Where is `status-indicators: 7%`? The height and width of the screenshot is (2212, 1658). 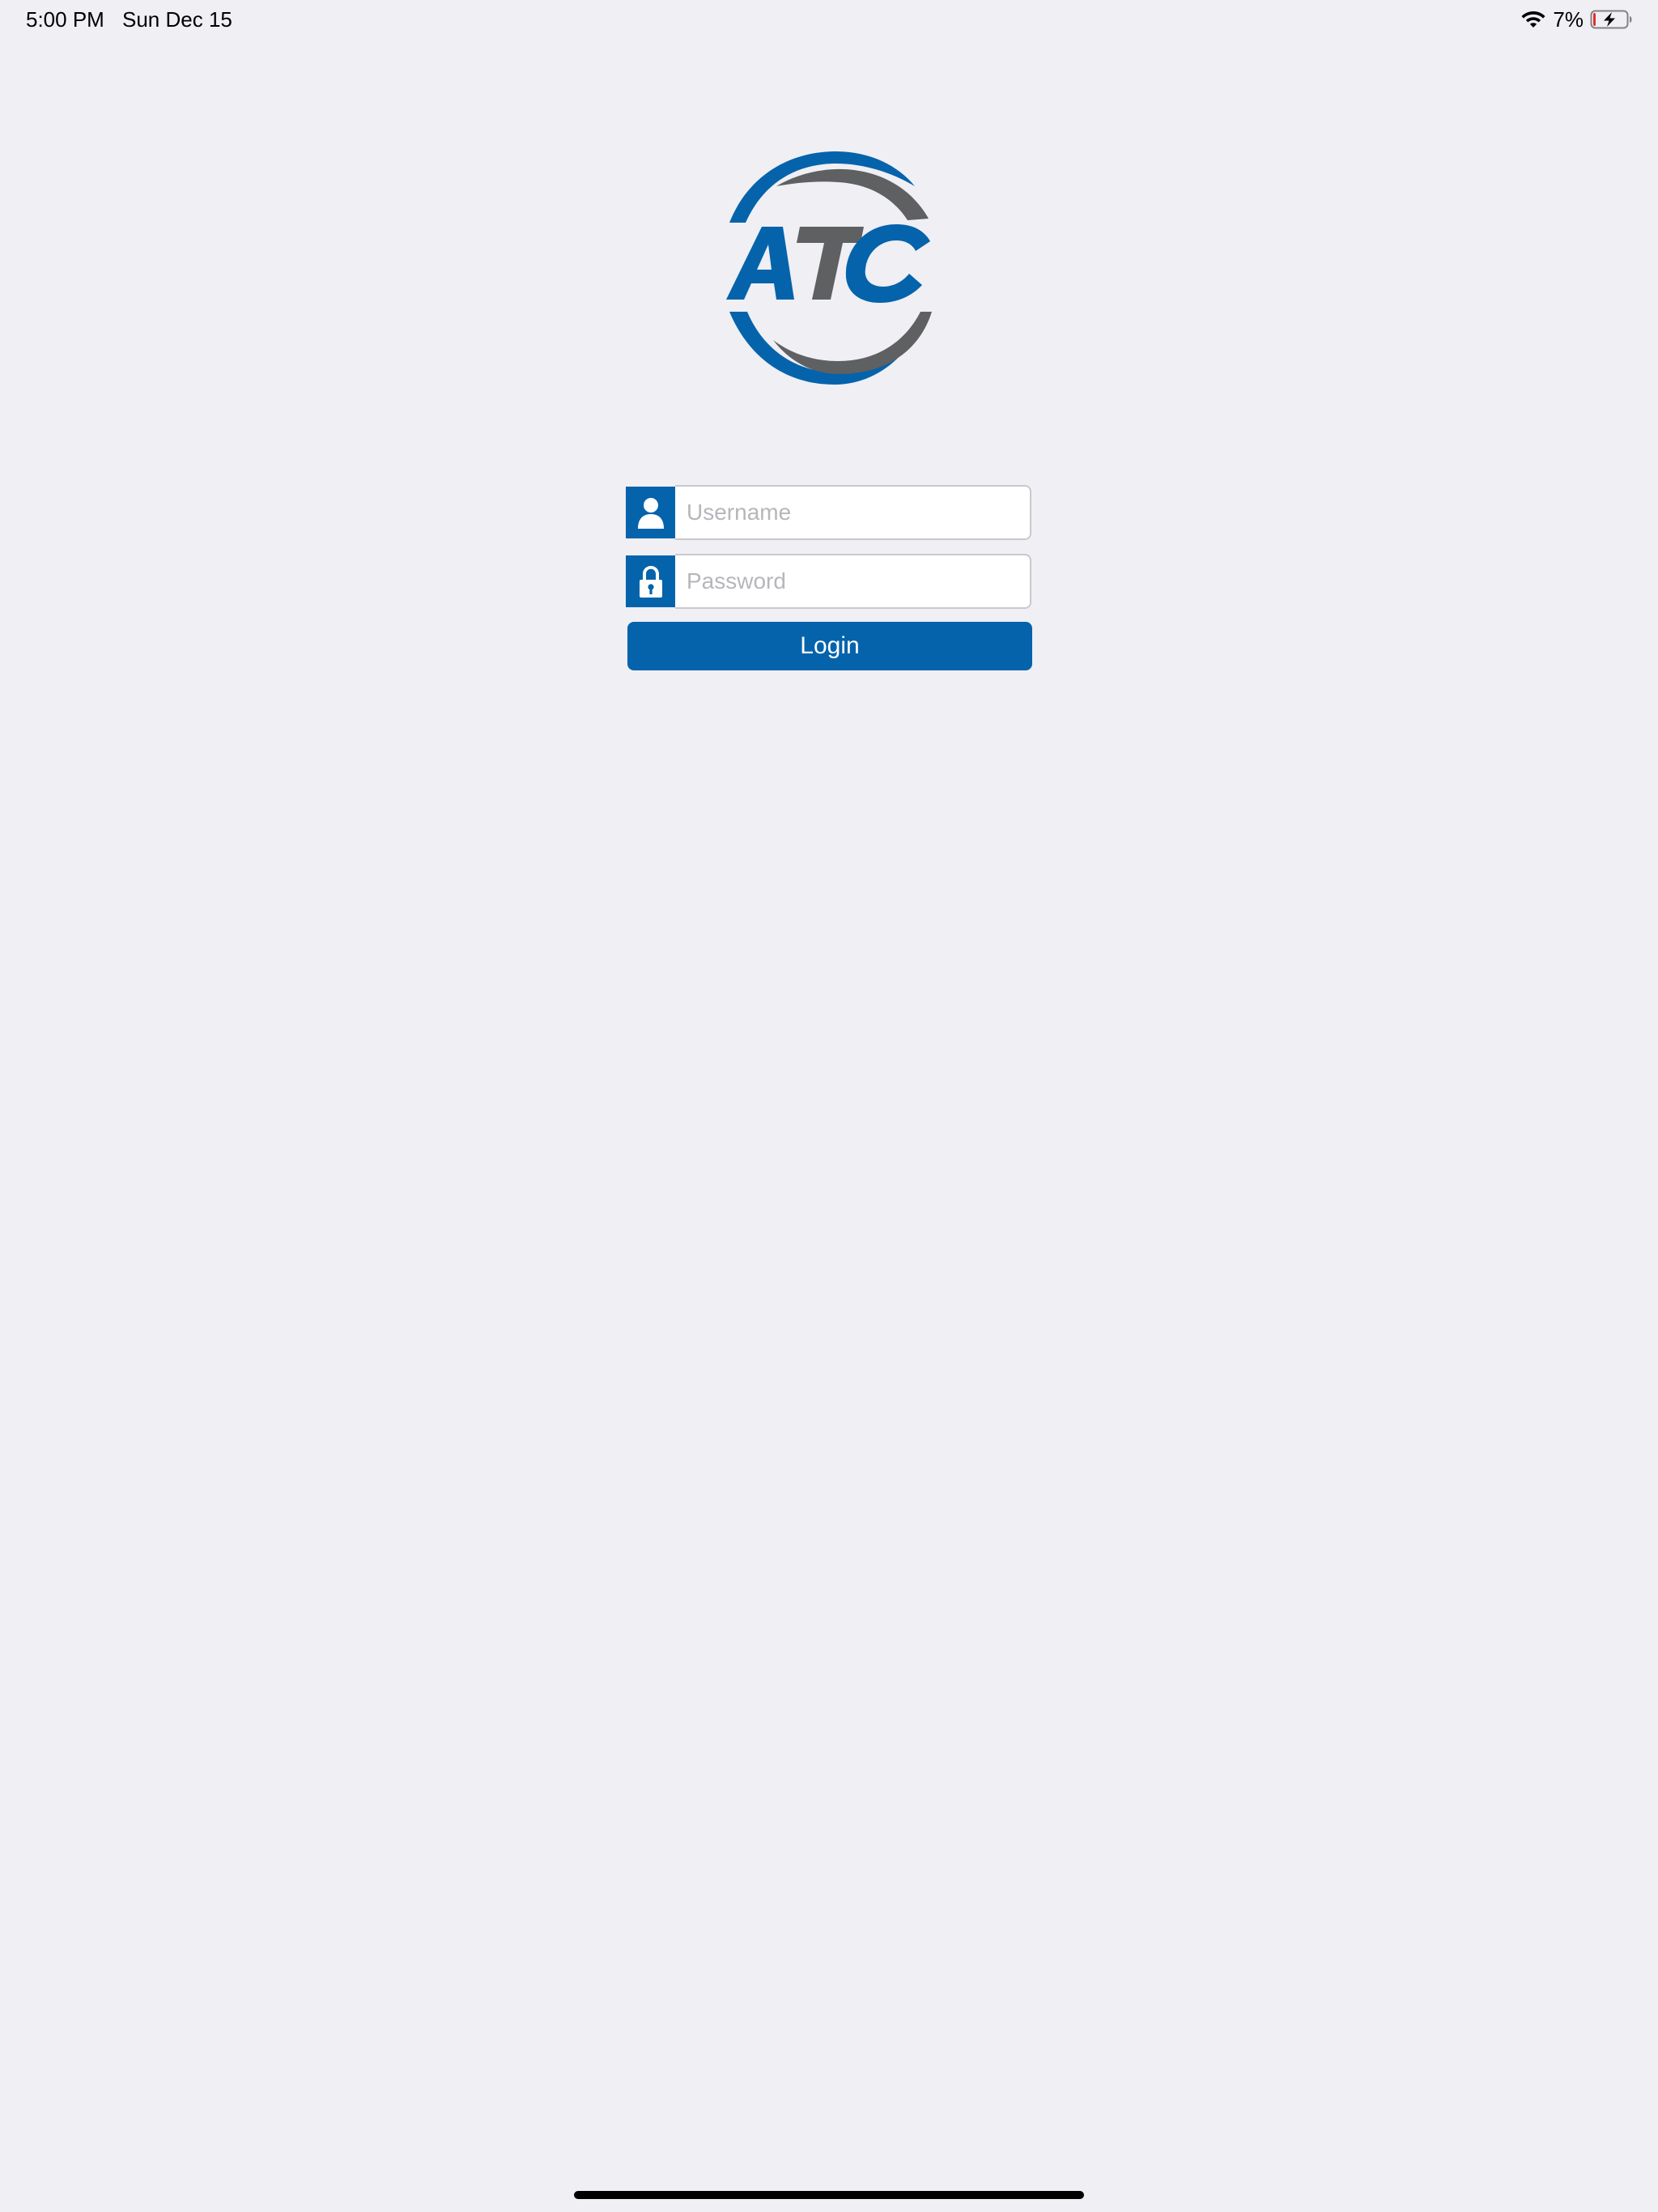
status-indicators: 7% is located at coordinates (1577, 19).